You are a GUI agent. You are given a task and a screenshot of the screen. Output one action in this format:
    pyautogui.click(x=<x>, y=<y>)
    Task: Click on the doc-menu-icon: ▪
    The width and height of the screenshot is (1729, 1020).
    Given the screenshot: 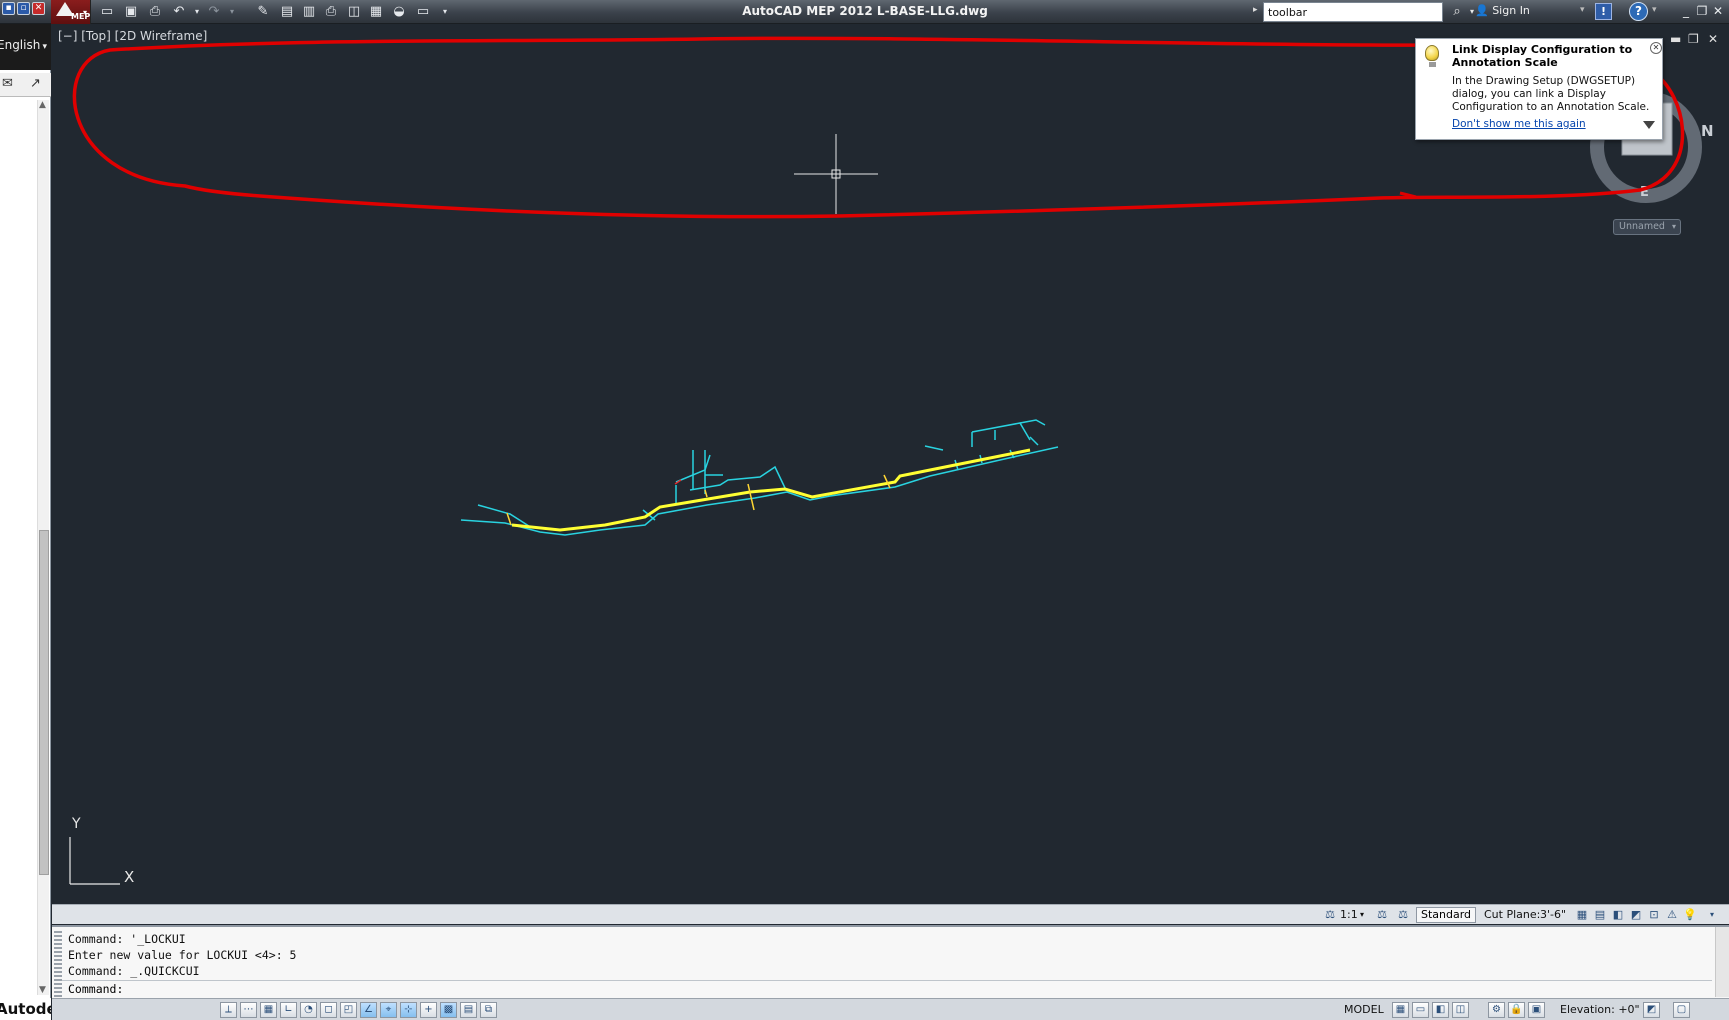 What is the action you would take?
    pyautogui.click(x=8, y=8)
    